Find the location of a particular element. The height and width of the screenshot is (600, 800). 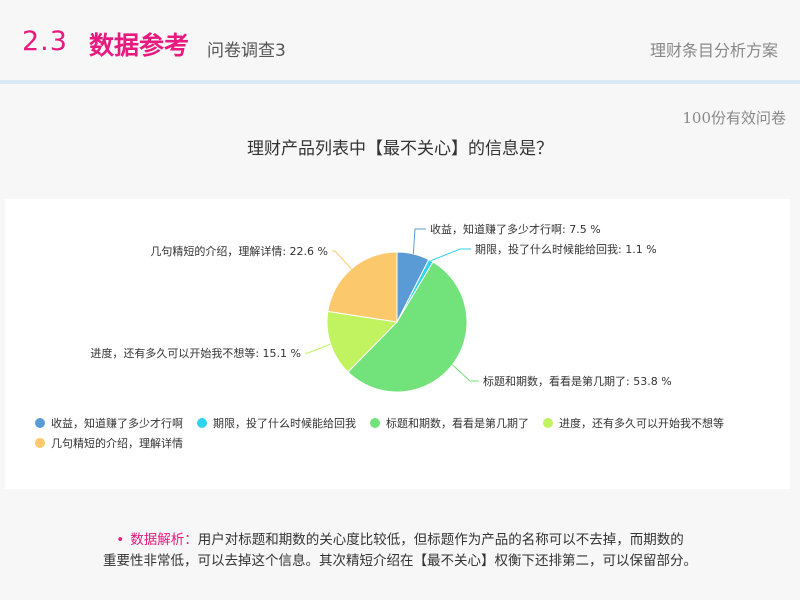

legend-item: 几句精短的介绍，理解详情 is located at coordinates (109, 443).